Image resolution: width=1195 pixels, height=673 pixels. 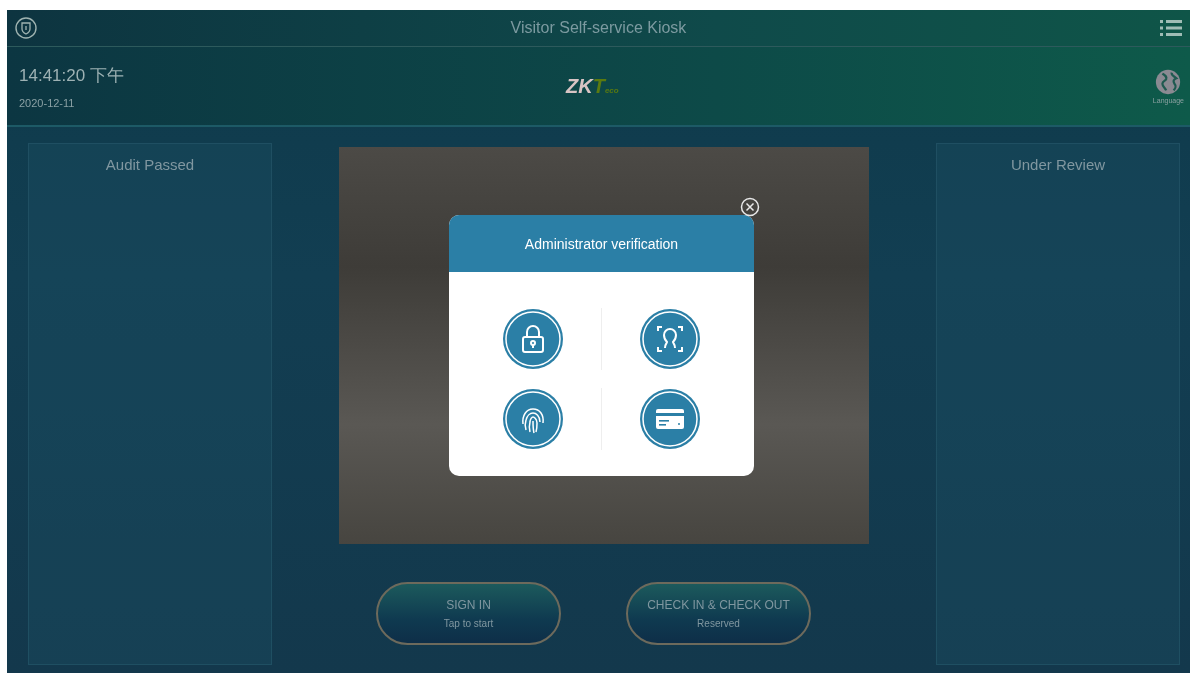 I want to click on shield-icon, so click(x=26, y=28).